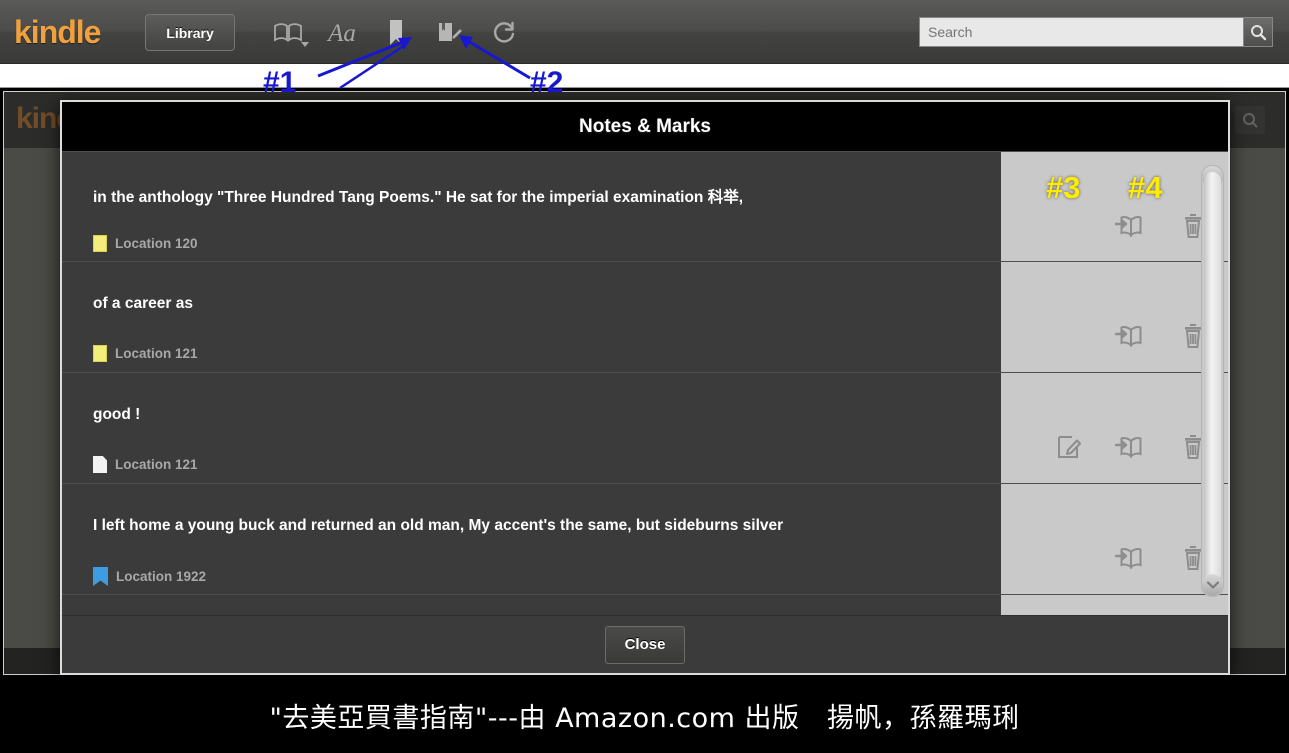 The width and height of the screenshot is (1289, 753). What do you see at coordinates (645, 317) in the screenshot?
I see `table-row: of a career as Location 121` at bounding box center [645, 317].